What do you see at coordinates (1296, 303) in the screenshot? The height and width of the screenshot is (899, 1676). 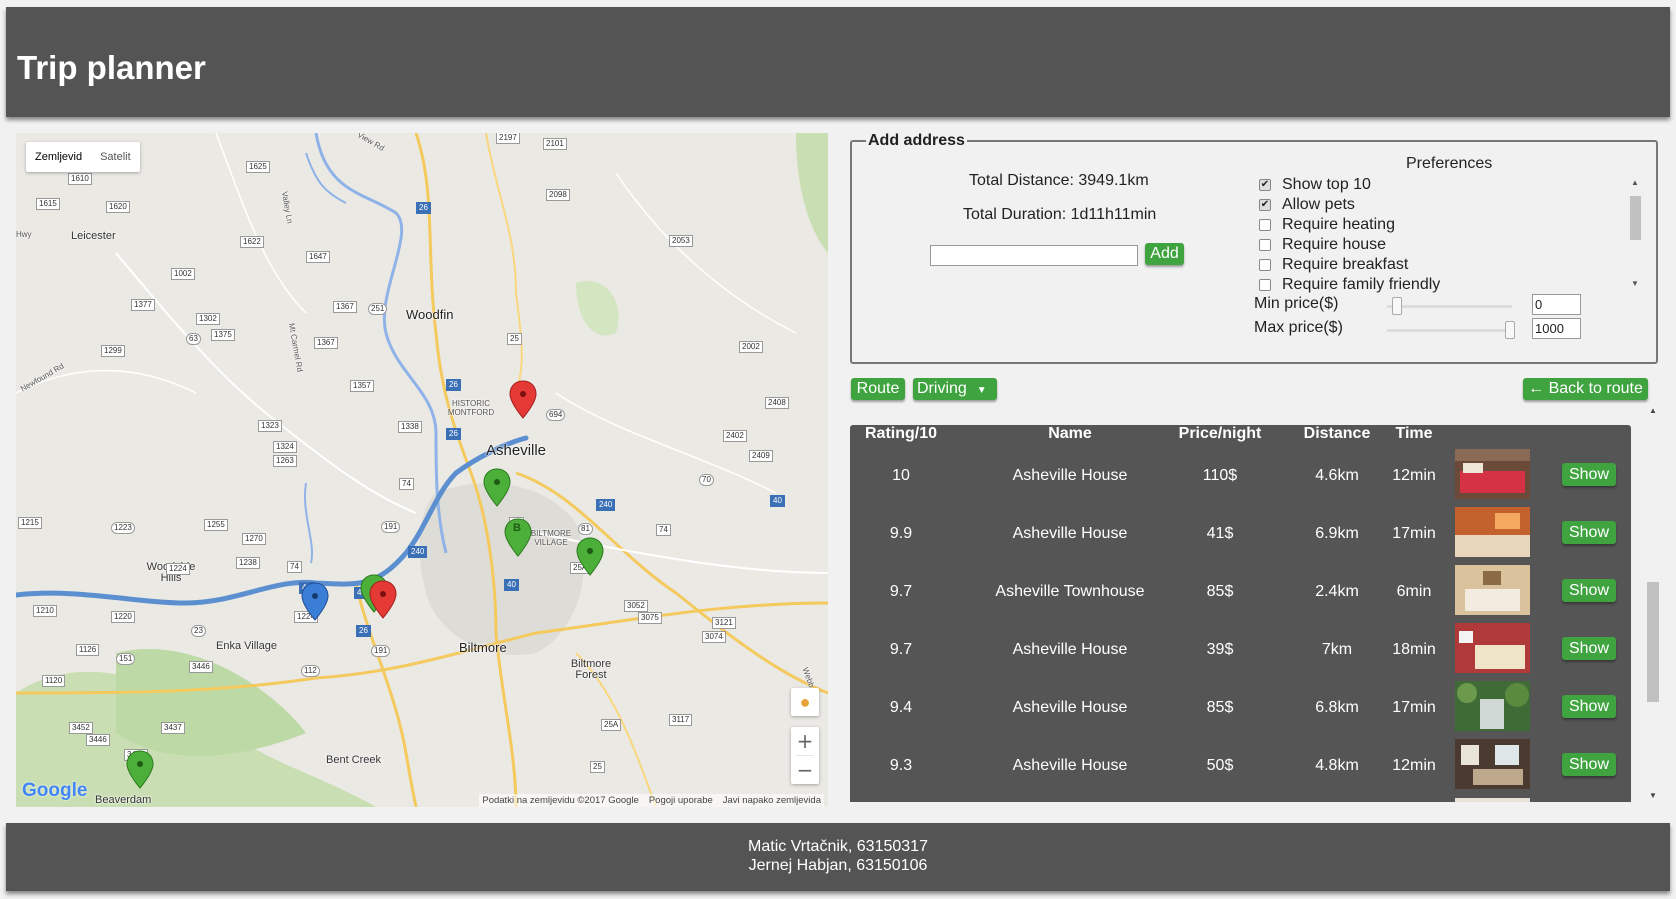 I see `min-price-label: Min price($)` at bounding box center [1296, 303].